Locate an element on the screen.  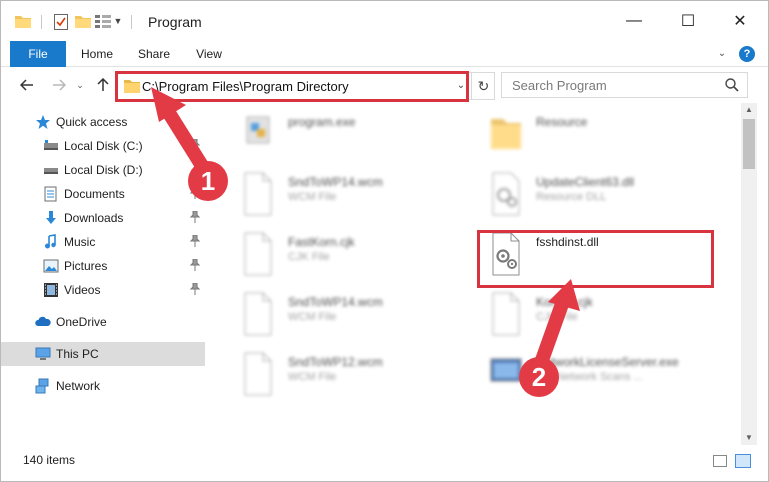
sidebar-item-label: Network is located at coordinates (78, 386).